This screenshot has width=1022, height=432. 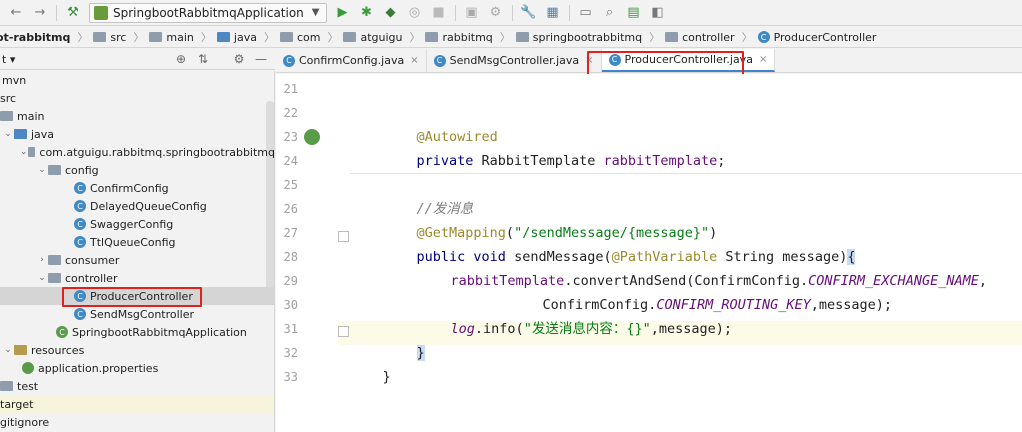 I want to click on breadcrumb-rabbitmq: rabbitmq, so click(x=459, y=37).